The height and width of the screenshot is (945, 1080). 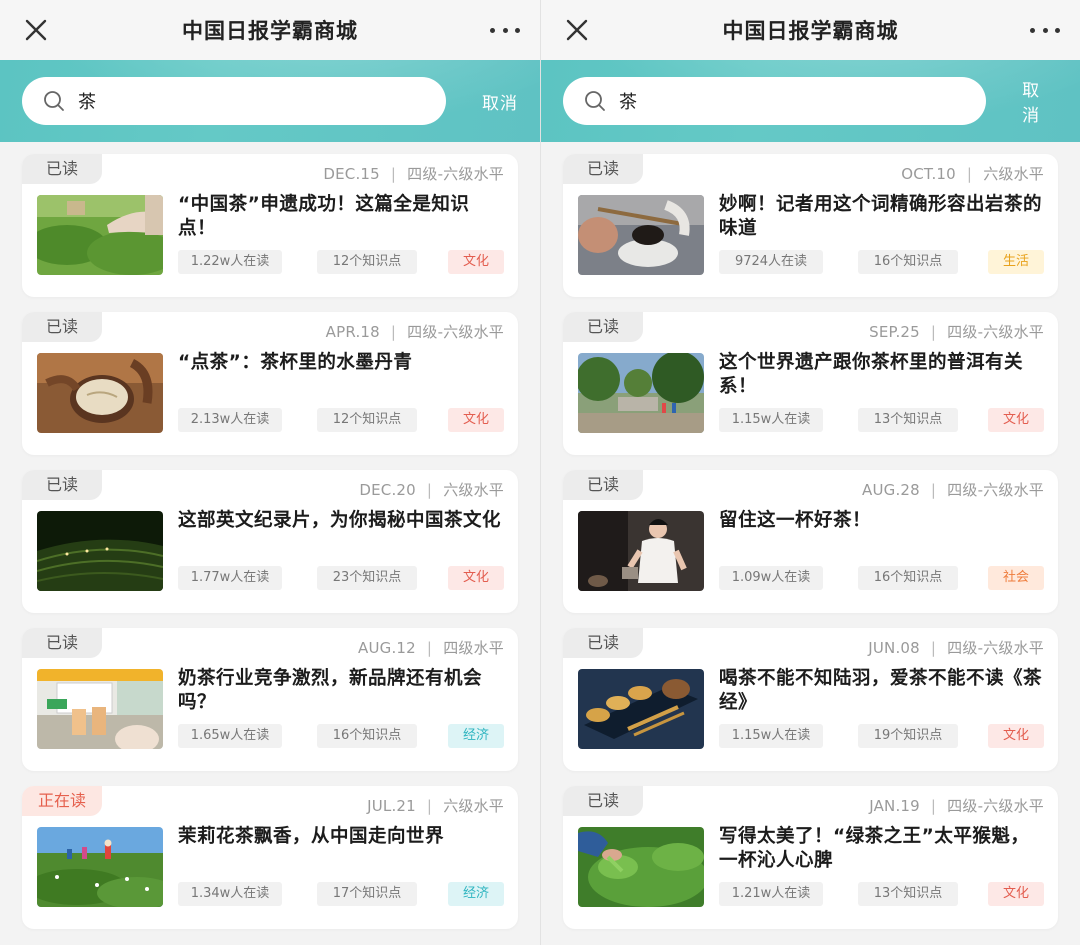 I want to click on article-date: APR.18, so click(x=352, y=332).